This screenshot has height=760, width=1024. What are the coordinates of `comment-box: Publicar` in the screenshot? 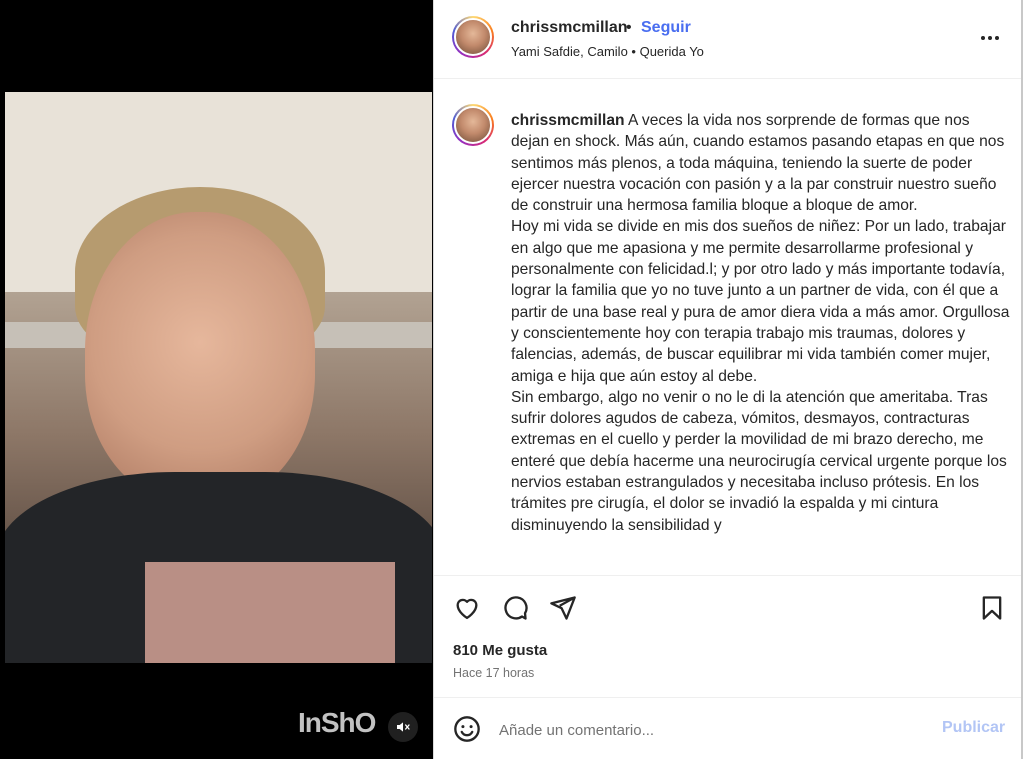 It's located at (728, 728).